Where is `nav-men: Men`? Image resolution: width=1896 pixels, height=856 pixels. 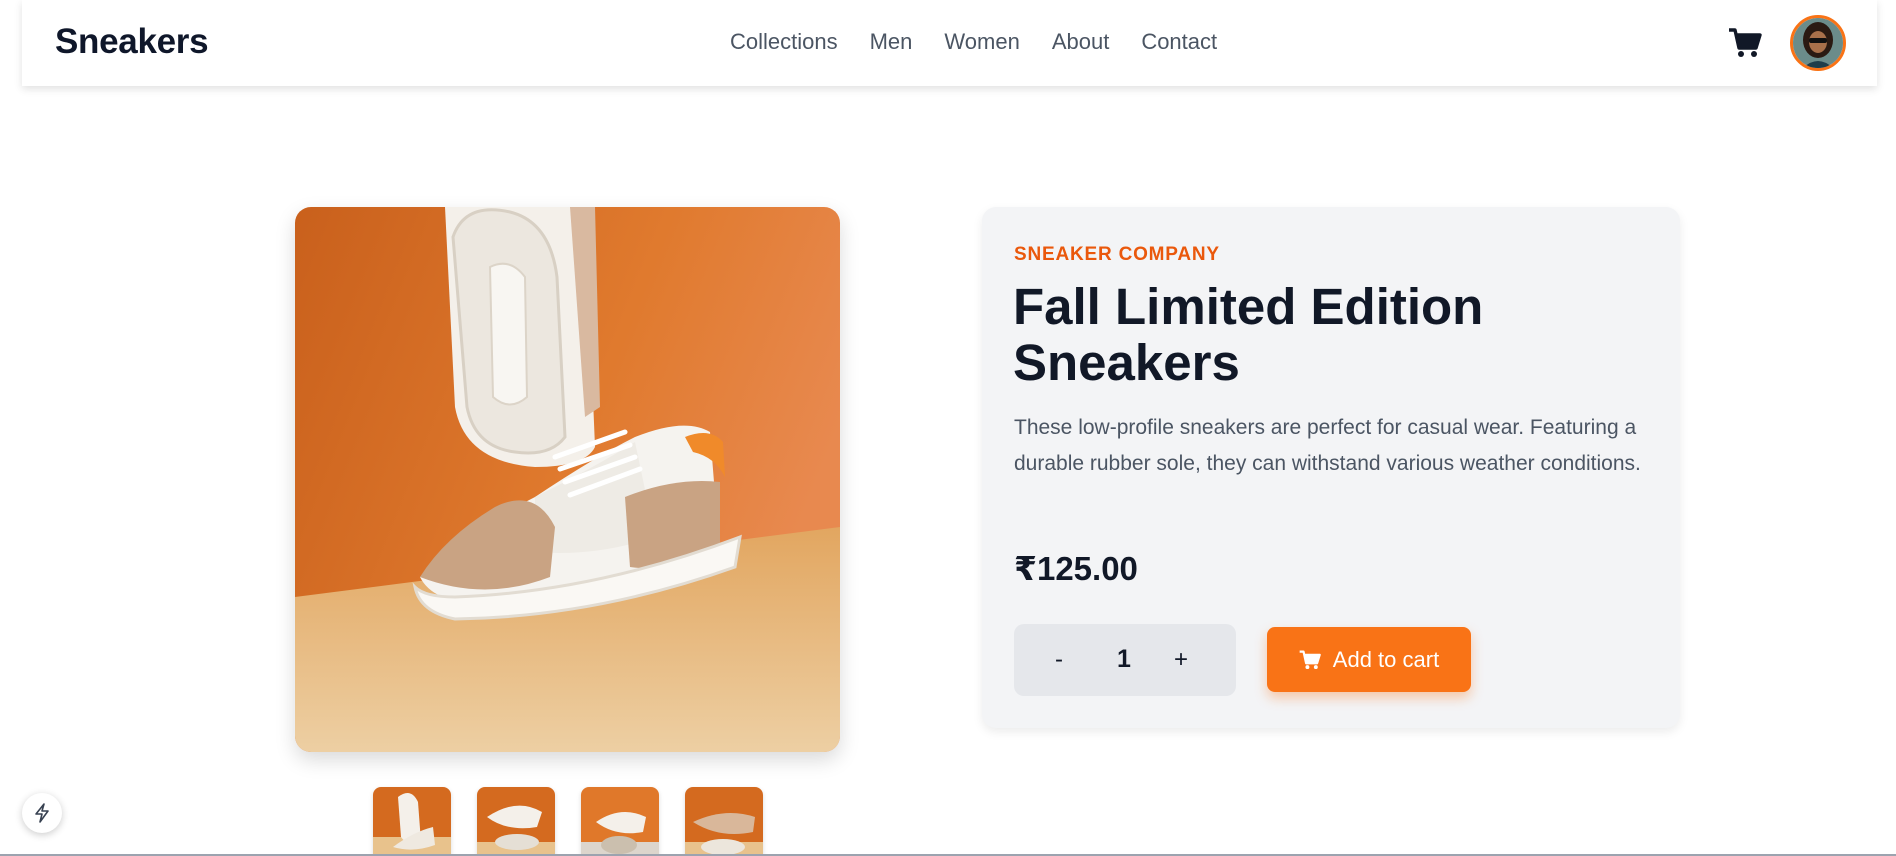 nav-men: Men is located at coordinates (891, 42).